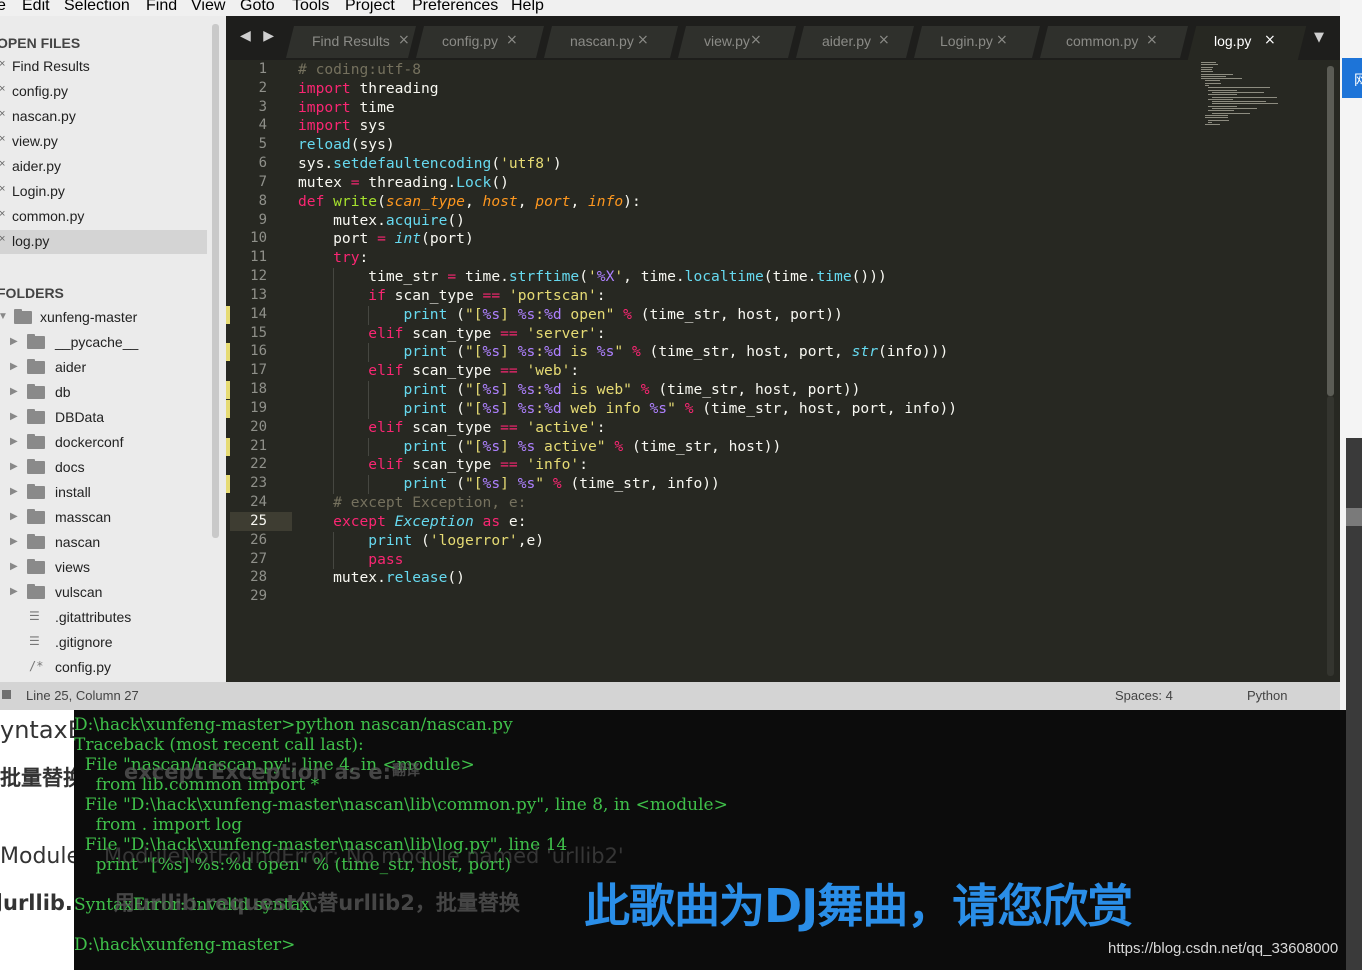 The width and height of the screenshot is (1362, 970). Describe the element at coordinates (48, 216) in the screenshot. I see `open-file-label: common.py` at that location.